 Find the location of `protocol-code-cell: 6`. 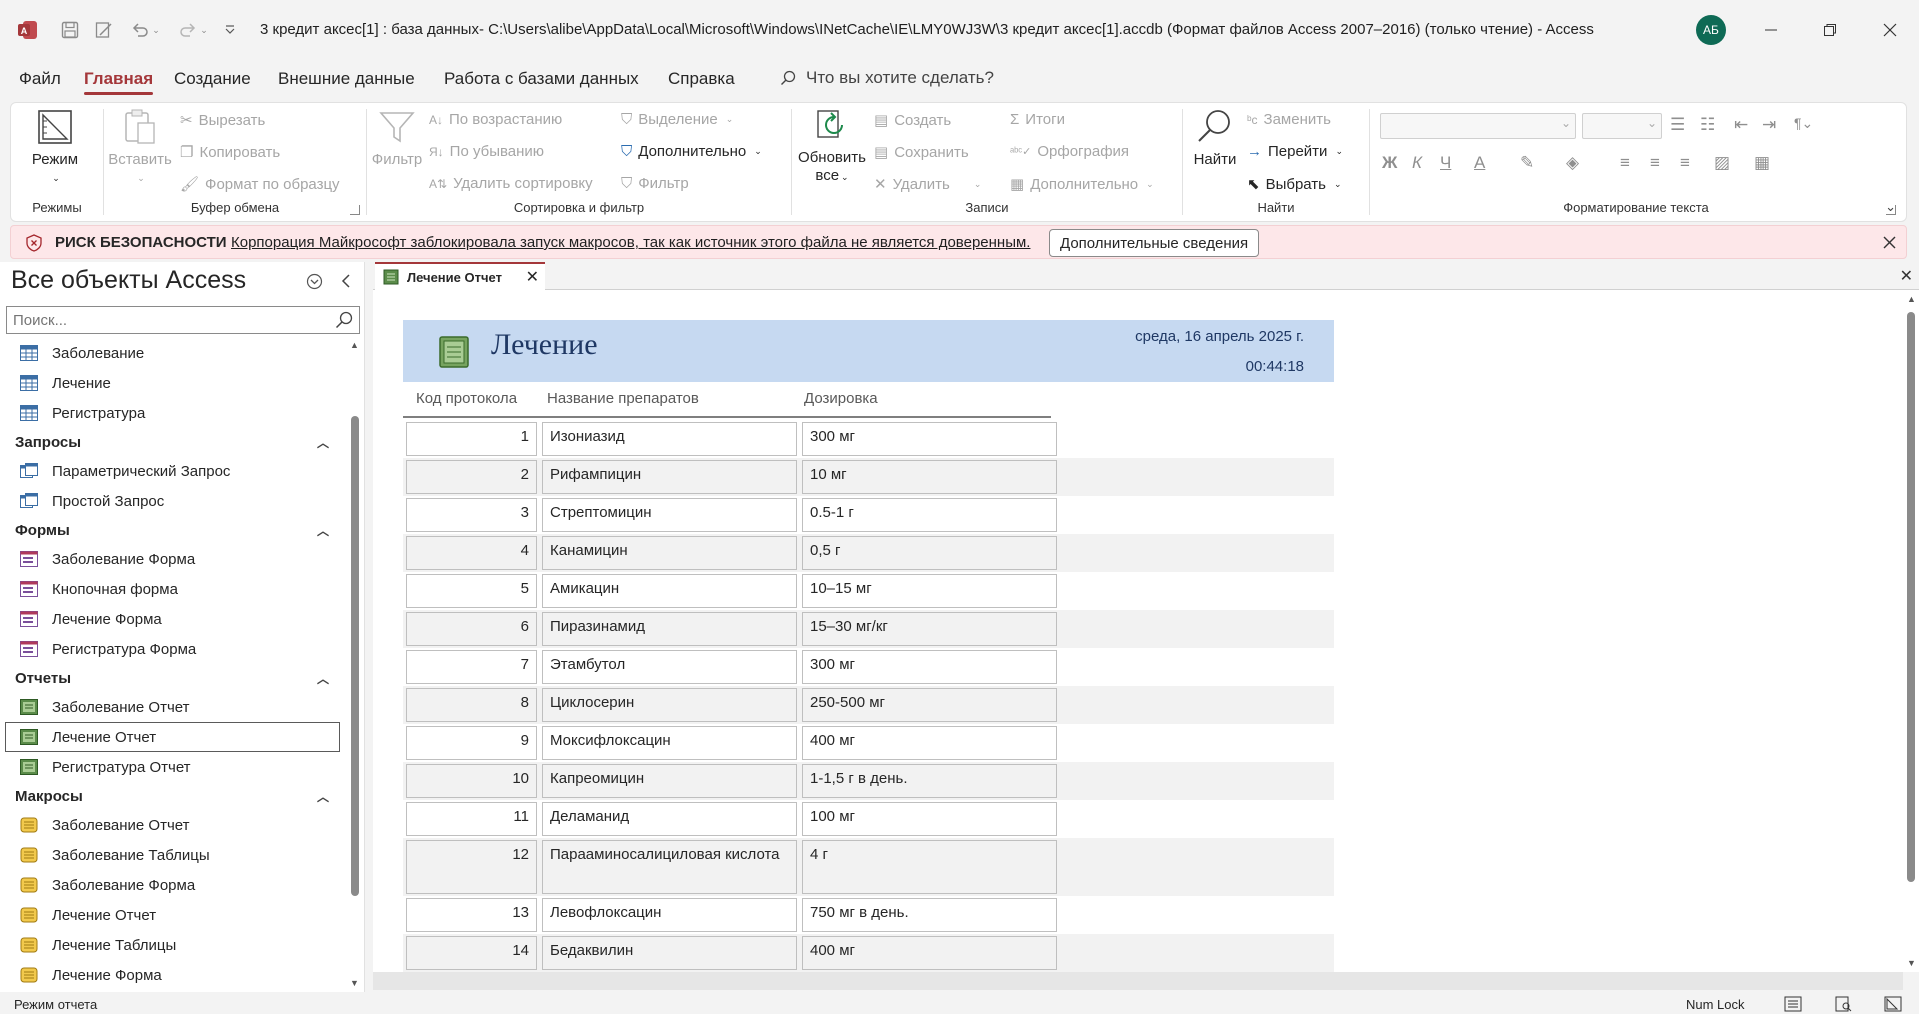

protocol-code-cell: 6 is located at coordinates (471, 629).